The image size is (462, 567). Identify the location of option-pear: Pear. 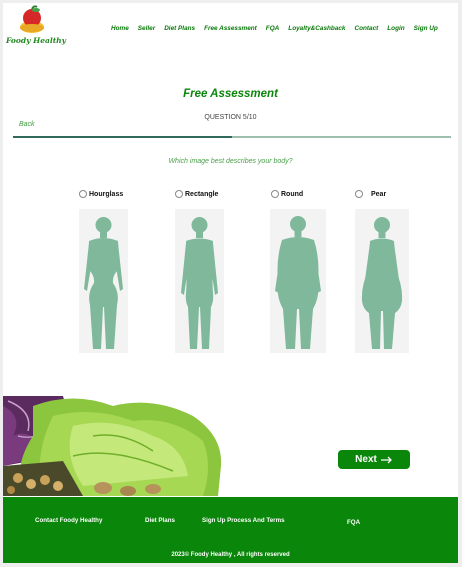
(385, 271).